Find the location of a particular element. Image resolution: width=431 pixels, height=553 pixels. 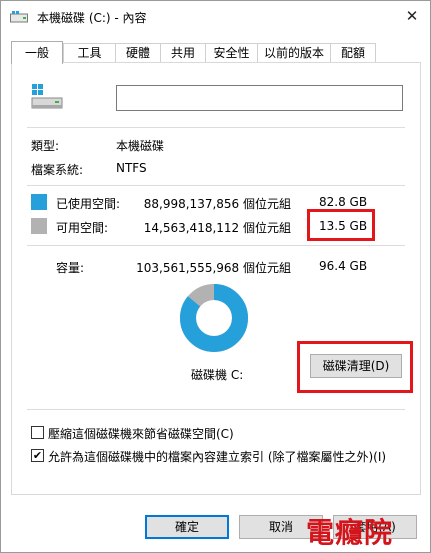

local-disk-icon is located at coordinates (47, 96).